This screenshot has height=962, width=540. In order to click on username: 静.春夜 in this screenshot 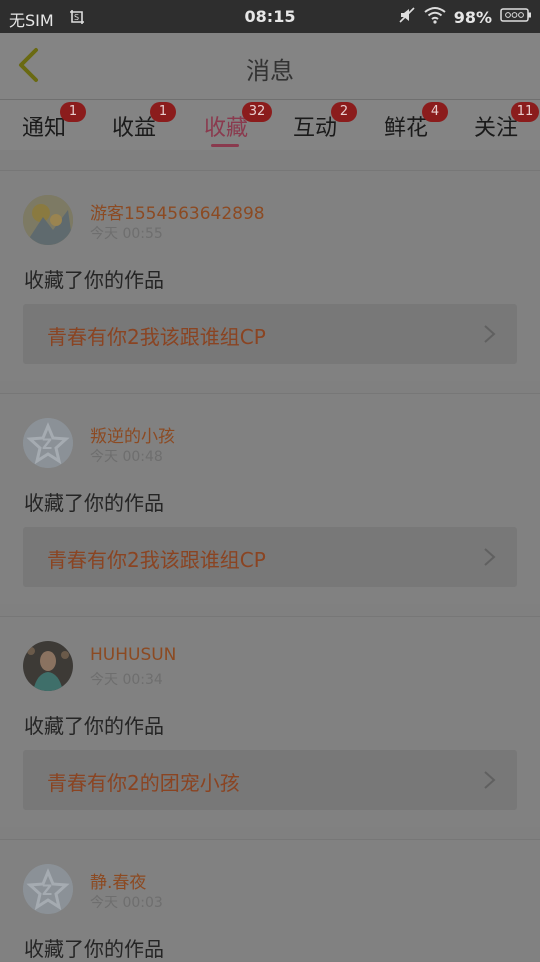, I will do `click(118, 880)`.